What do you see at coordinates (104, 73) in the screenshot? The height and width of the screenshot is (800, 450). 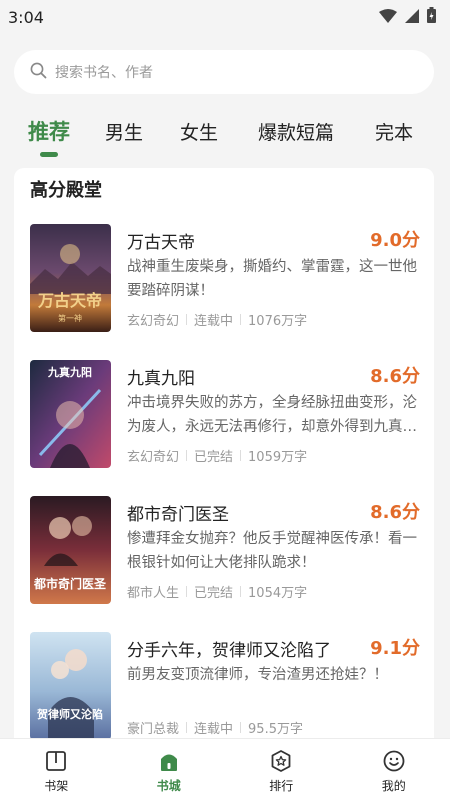 I see `search-placeholder: 搜索书名、作者` at bounding box center [104, 73].